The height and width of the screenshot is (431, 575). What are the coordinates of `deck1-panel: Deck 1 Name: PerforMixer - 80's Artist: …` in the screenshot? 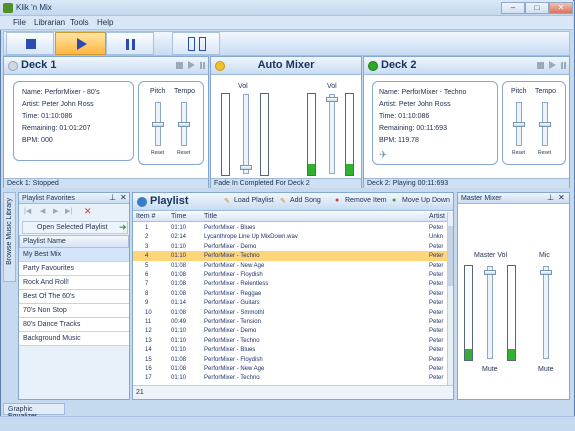 It's located at (106, 122).